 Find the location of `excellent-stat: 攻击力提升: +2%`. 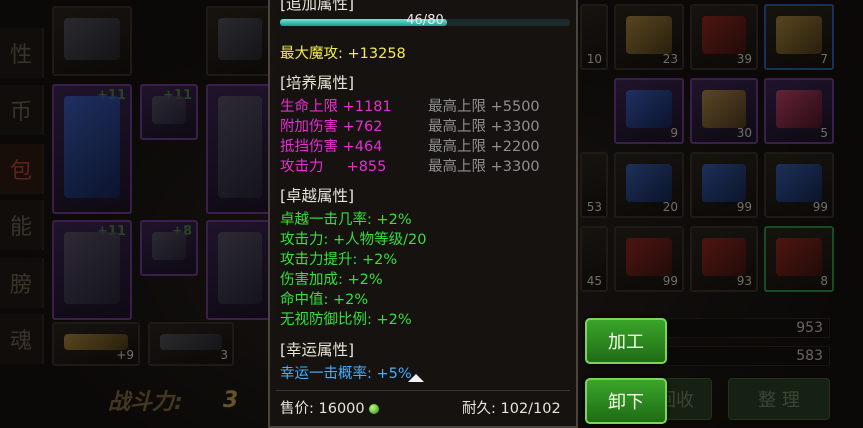

excellent-stat: 攻击力提升: +2% is located at coordinates (339, 260).